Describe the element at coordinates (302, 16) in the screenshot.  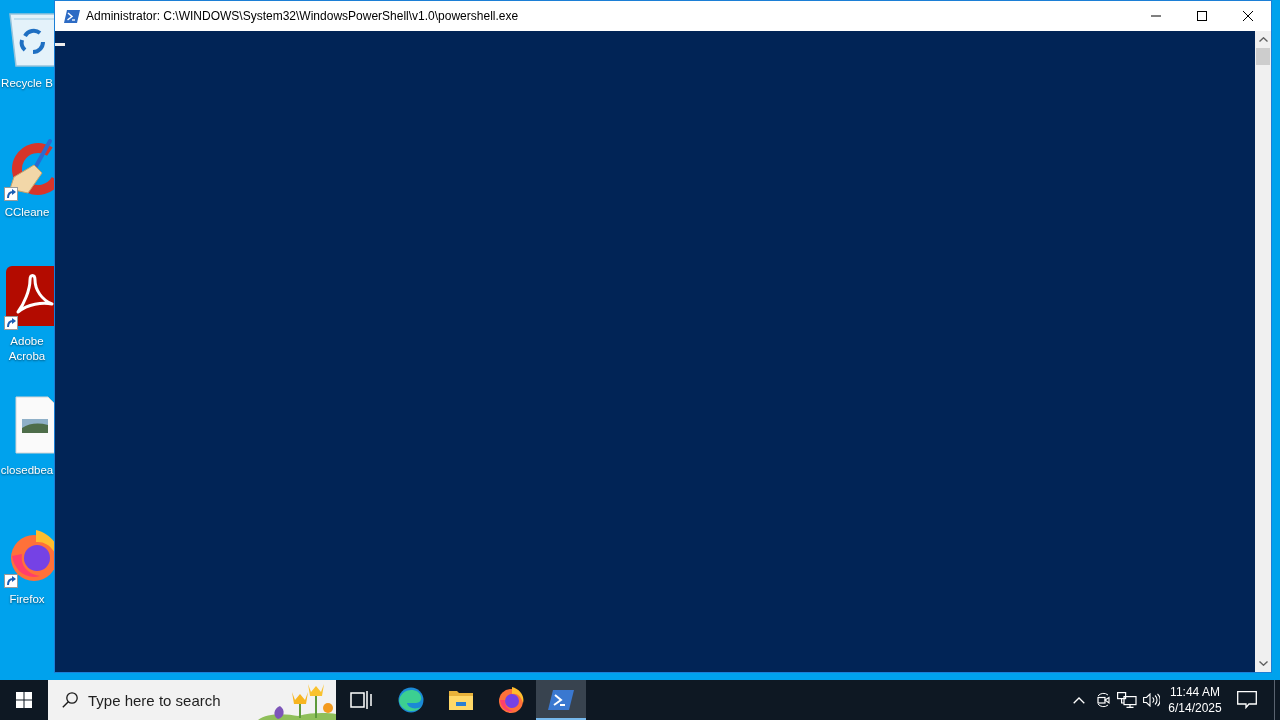
I see `window-title: Administrator: C:\WINDOWS\System32\WindowsPowerShell\v1.0\powershell.exe` at that location.